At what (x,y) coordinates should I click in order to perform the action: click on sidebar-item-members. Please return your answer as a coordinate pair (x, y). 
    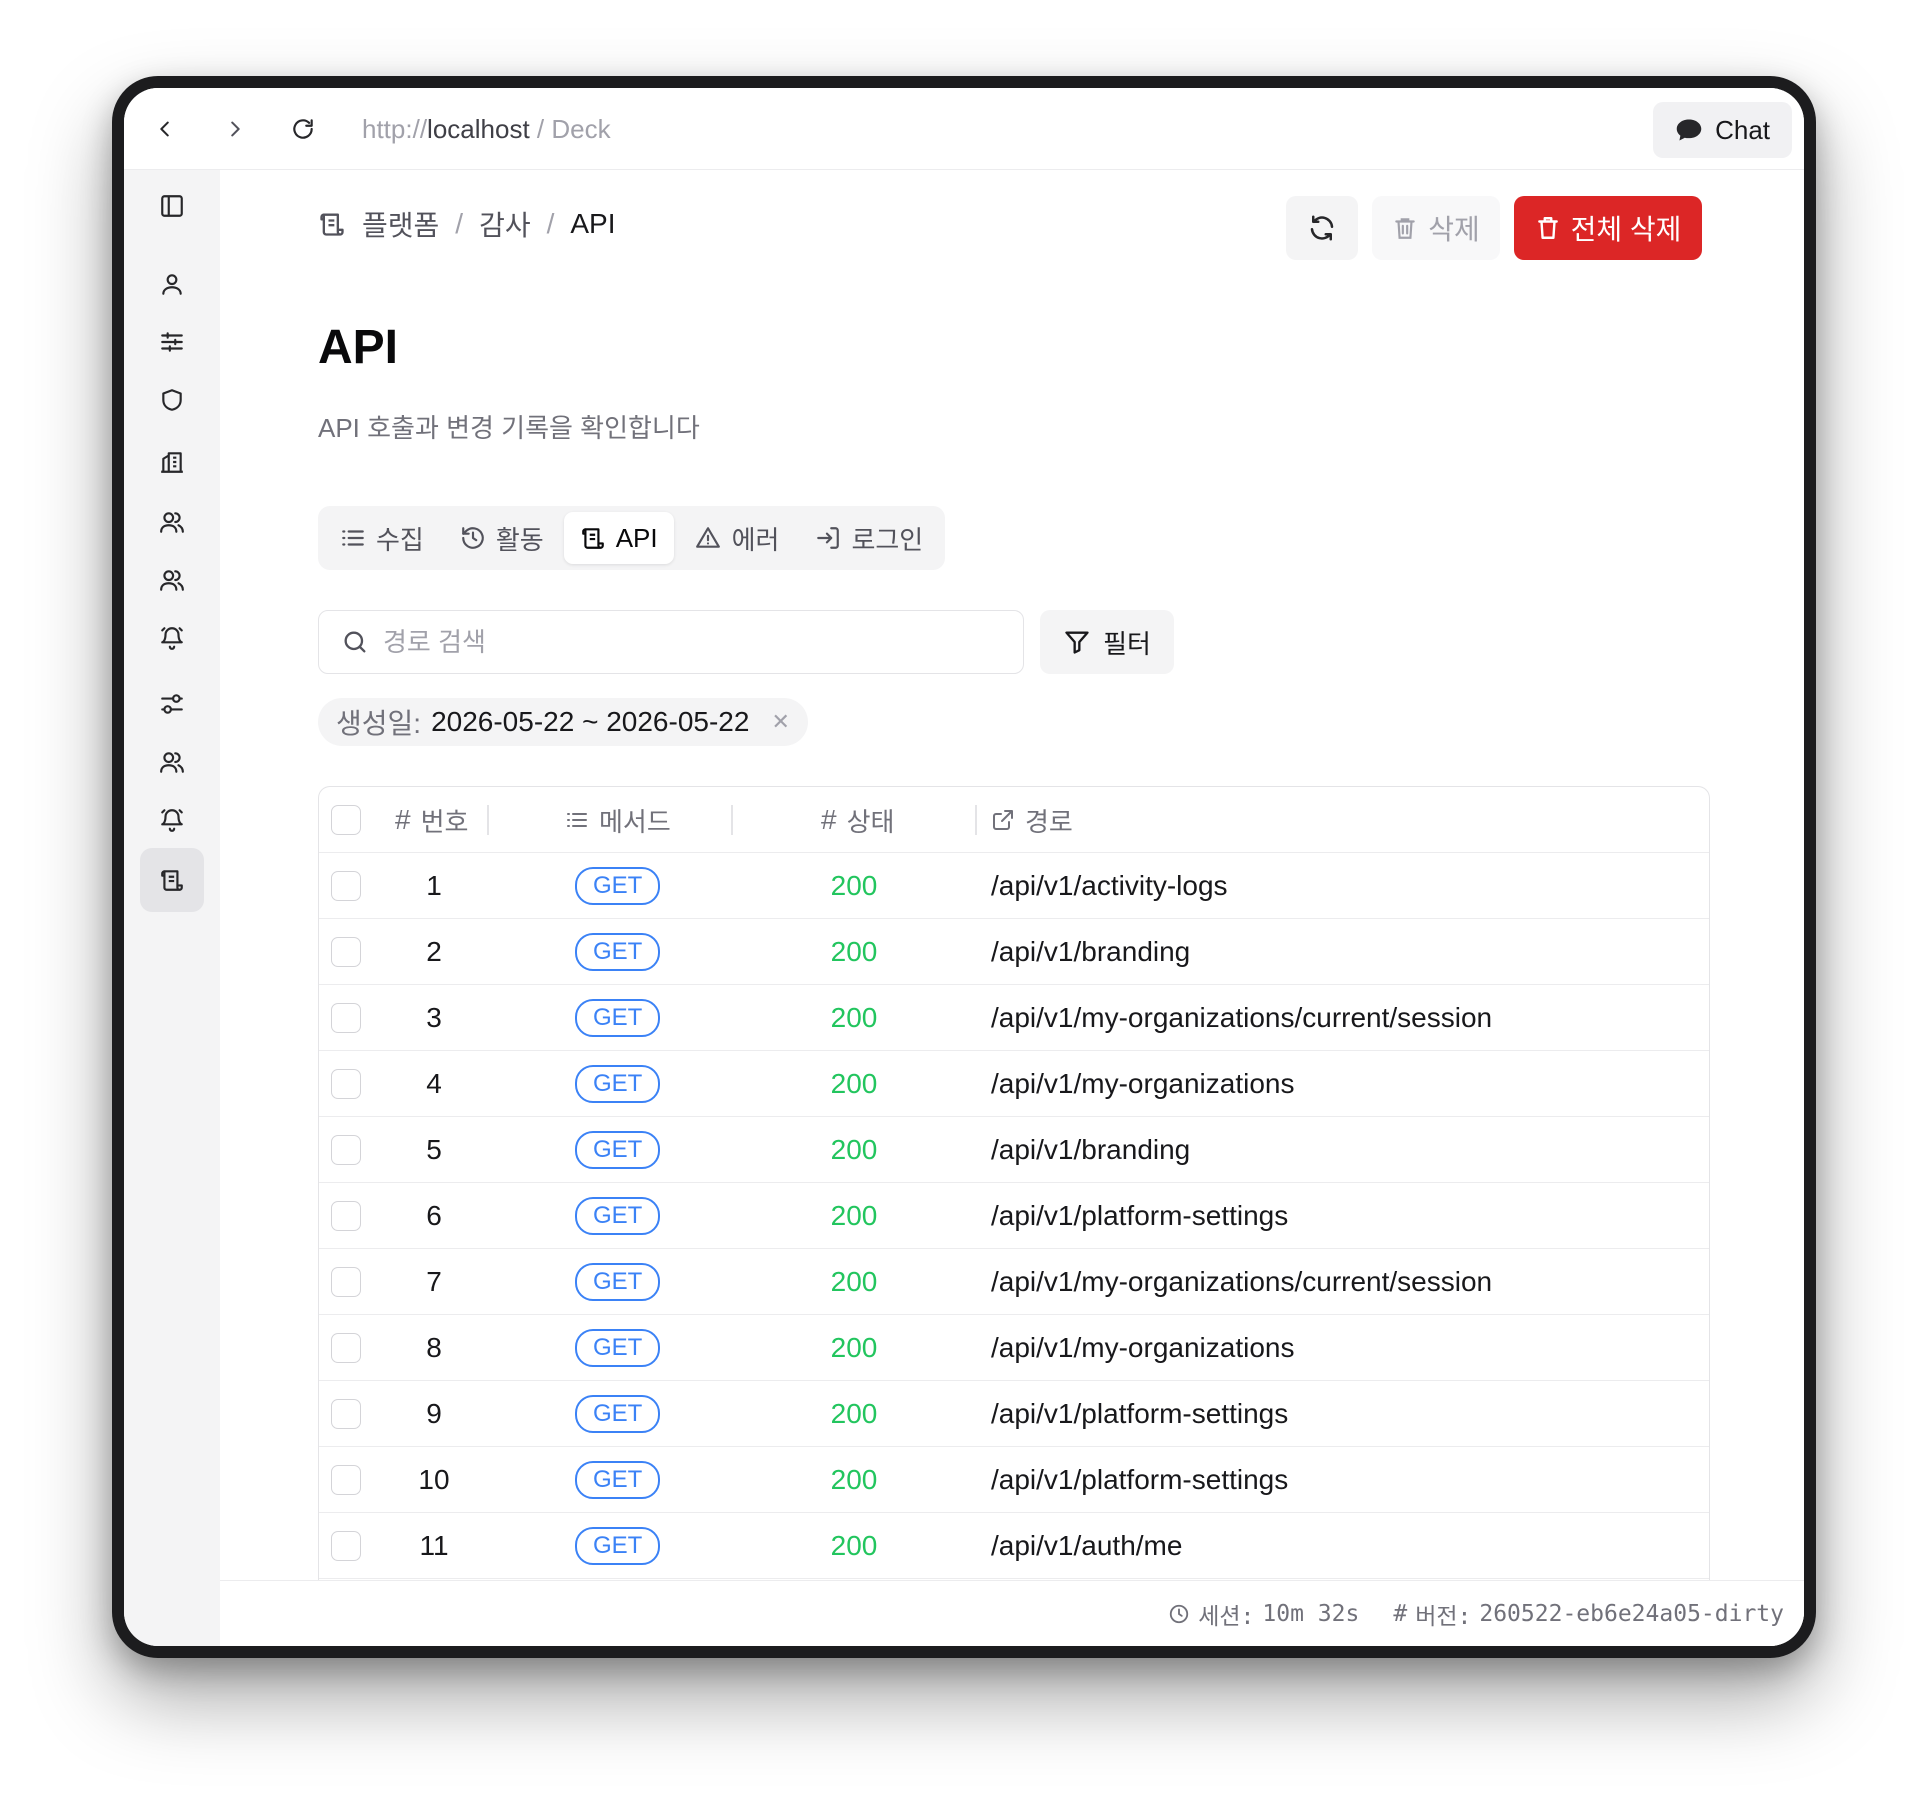
    Looking at the image, I should click on (172, 522).